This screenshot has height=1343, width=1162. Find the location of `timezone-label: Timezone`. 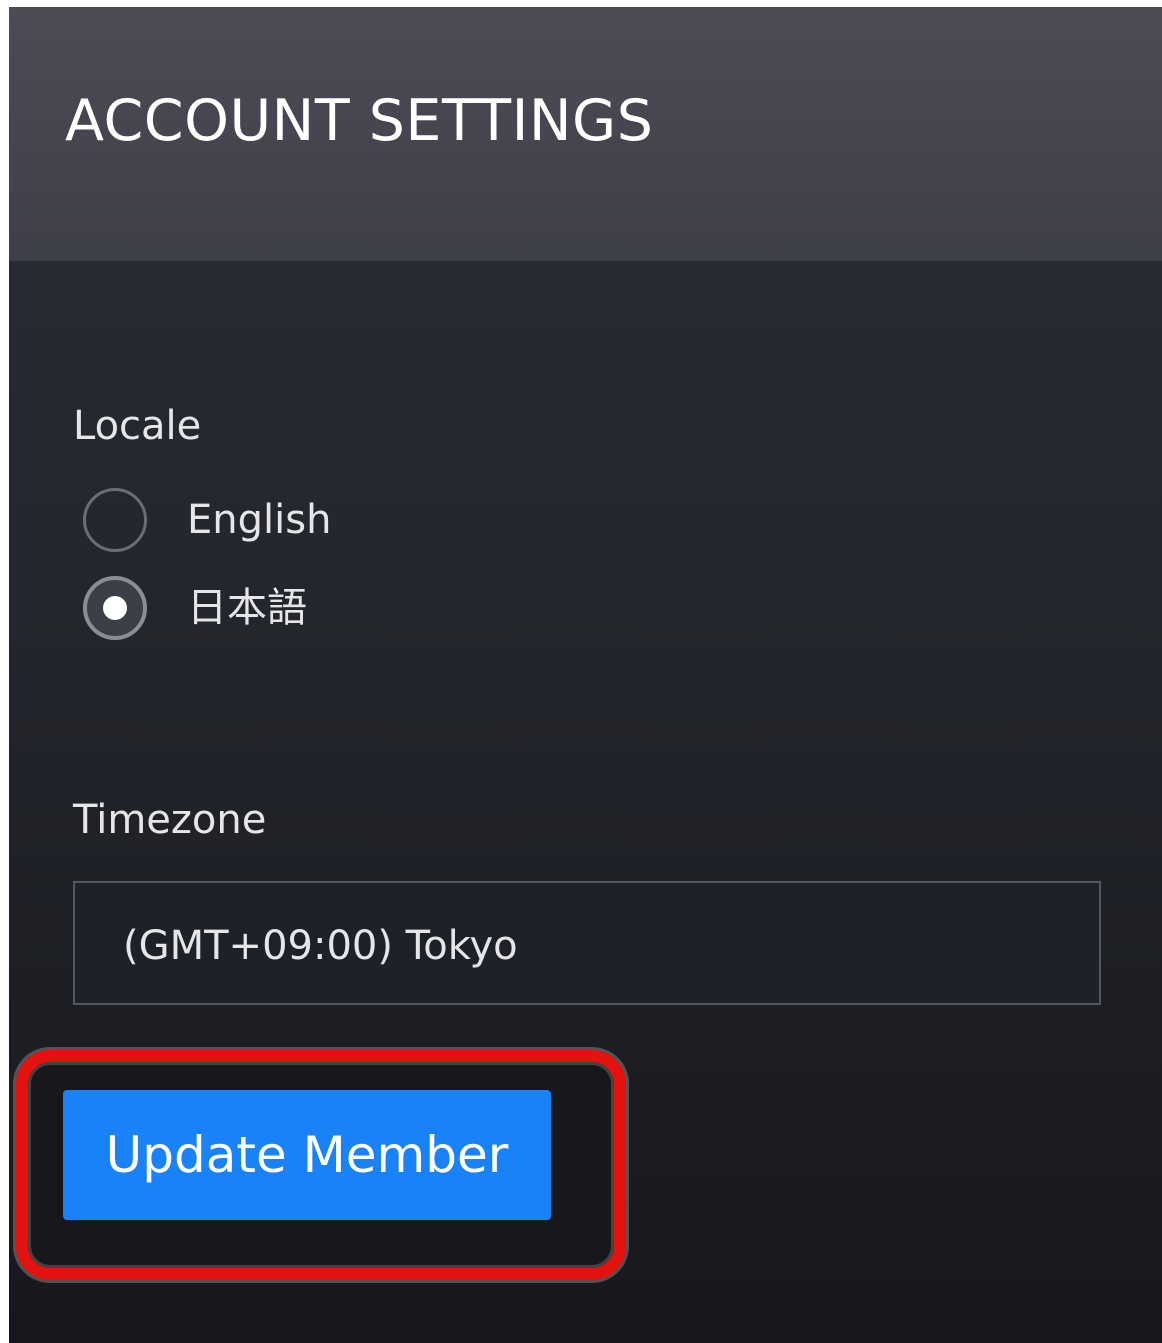

timezone-label: Timezone is located at coordinates (170, 820).